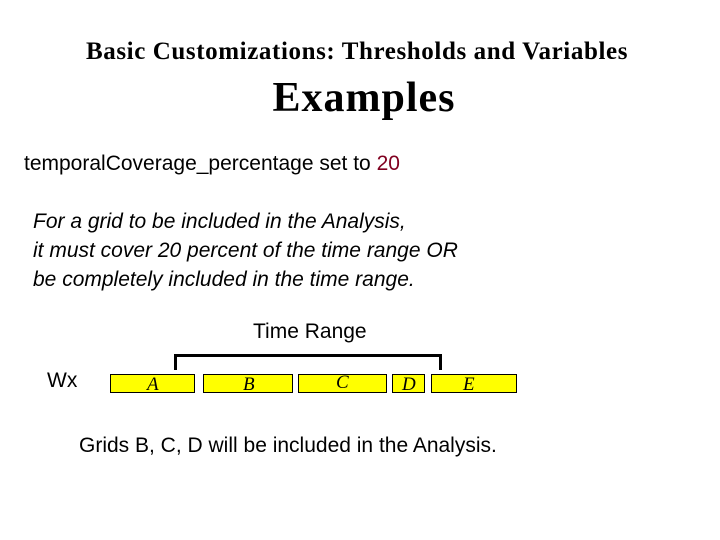 The image size is (720, 540). Describe the element at coordinates (308, 362) in the screenshot. I see `time-range-bracket` at that location.